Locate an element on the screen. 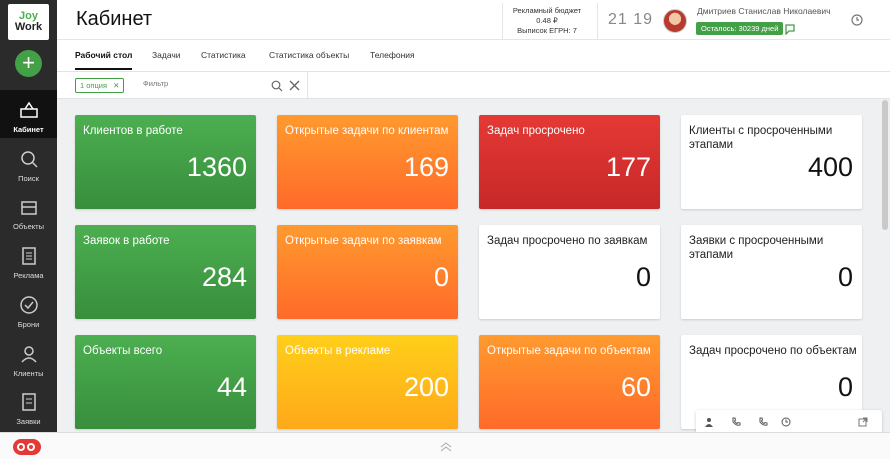 The image size is (890, 459). bottom-bar is located at coordinates (445, 445).